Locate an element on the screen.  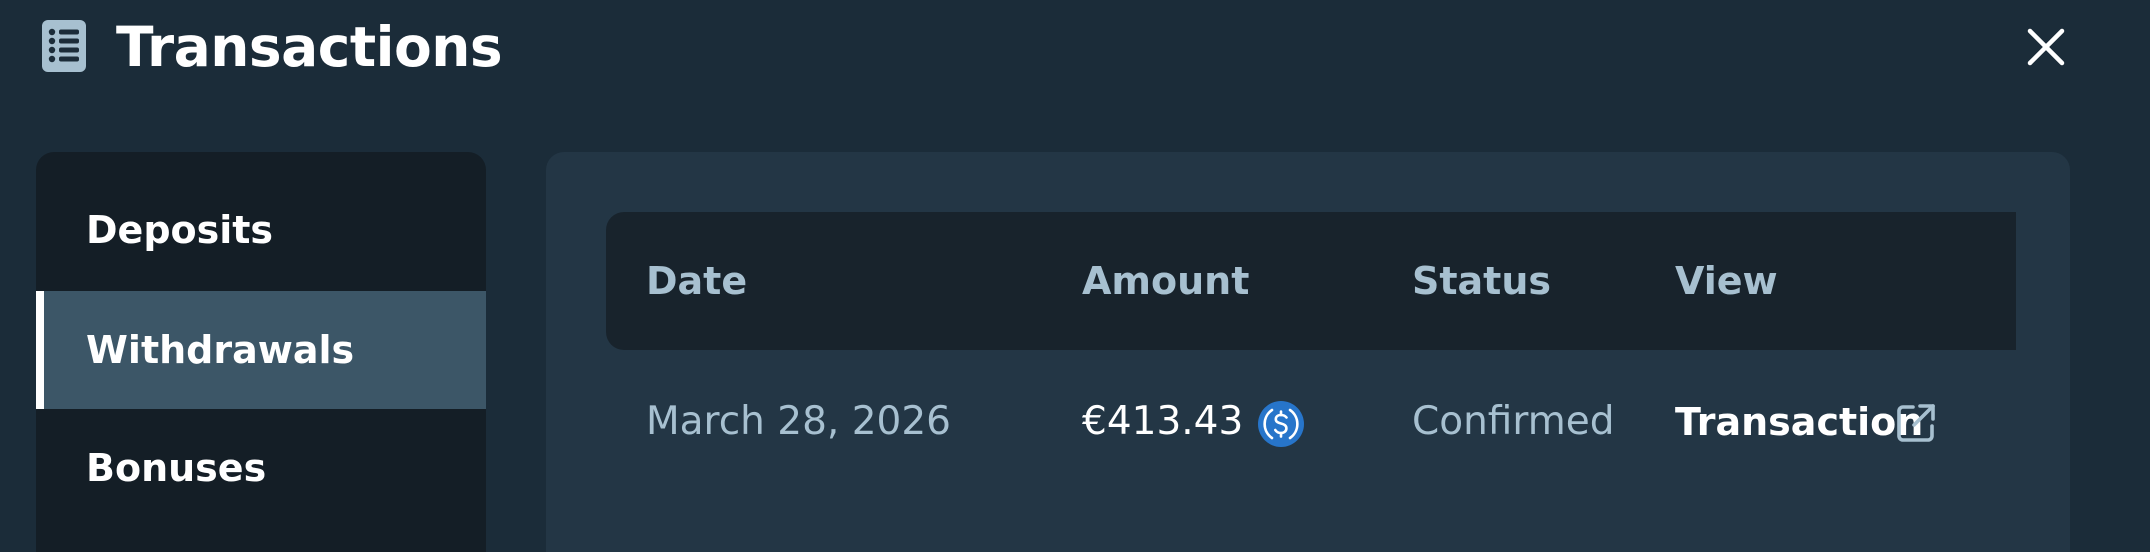
column-header-status: Status is located at coordinates (1482, 281).